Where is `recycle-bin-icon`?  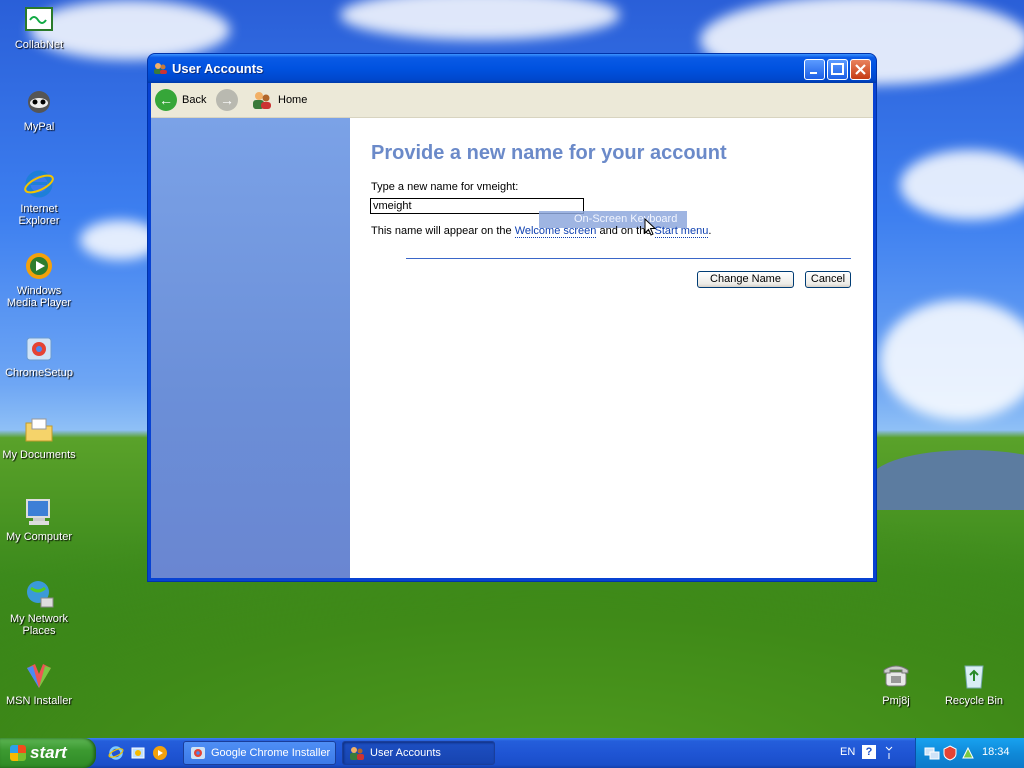 recycle-bin-icon is located at coordinates (974, 677).